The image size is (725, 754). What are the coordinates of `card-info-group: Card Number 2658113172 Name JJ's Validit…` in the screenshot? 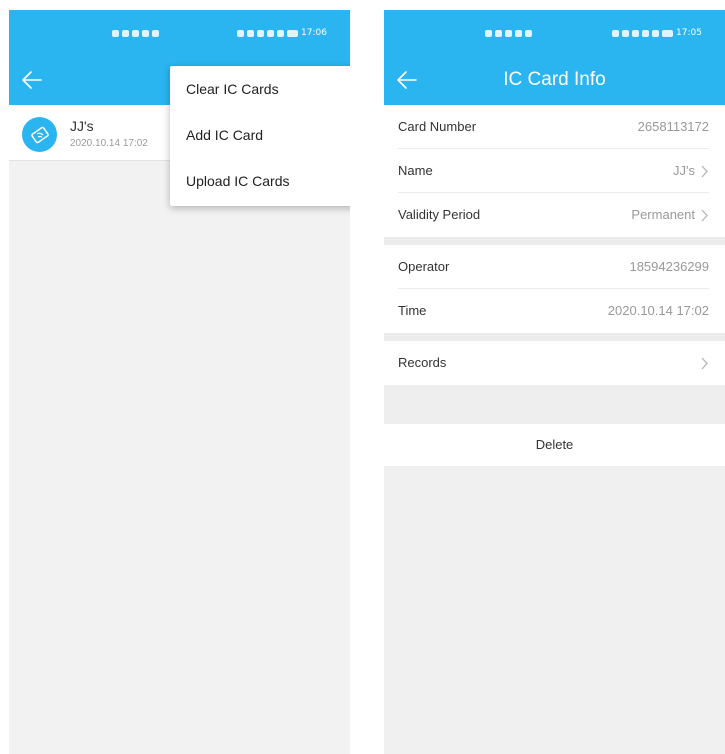 It's located at (554, 171).